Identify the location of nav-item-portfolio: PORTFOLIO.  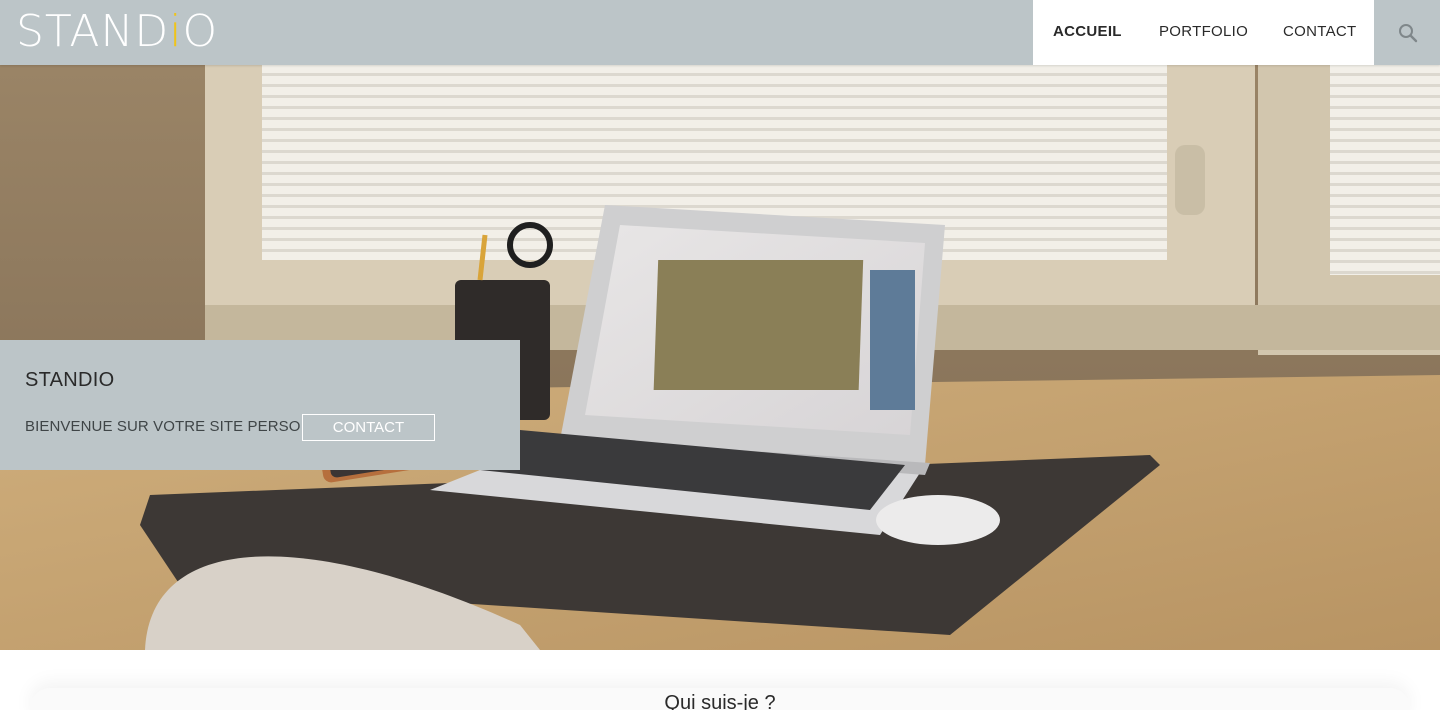
(1203, 31).